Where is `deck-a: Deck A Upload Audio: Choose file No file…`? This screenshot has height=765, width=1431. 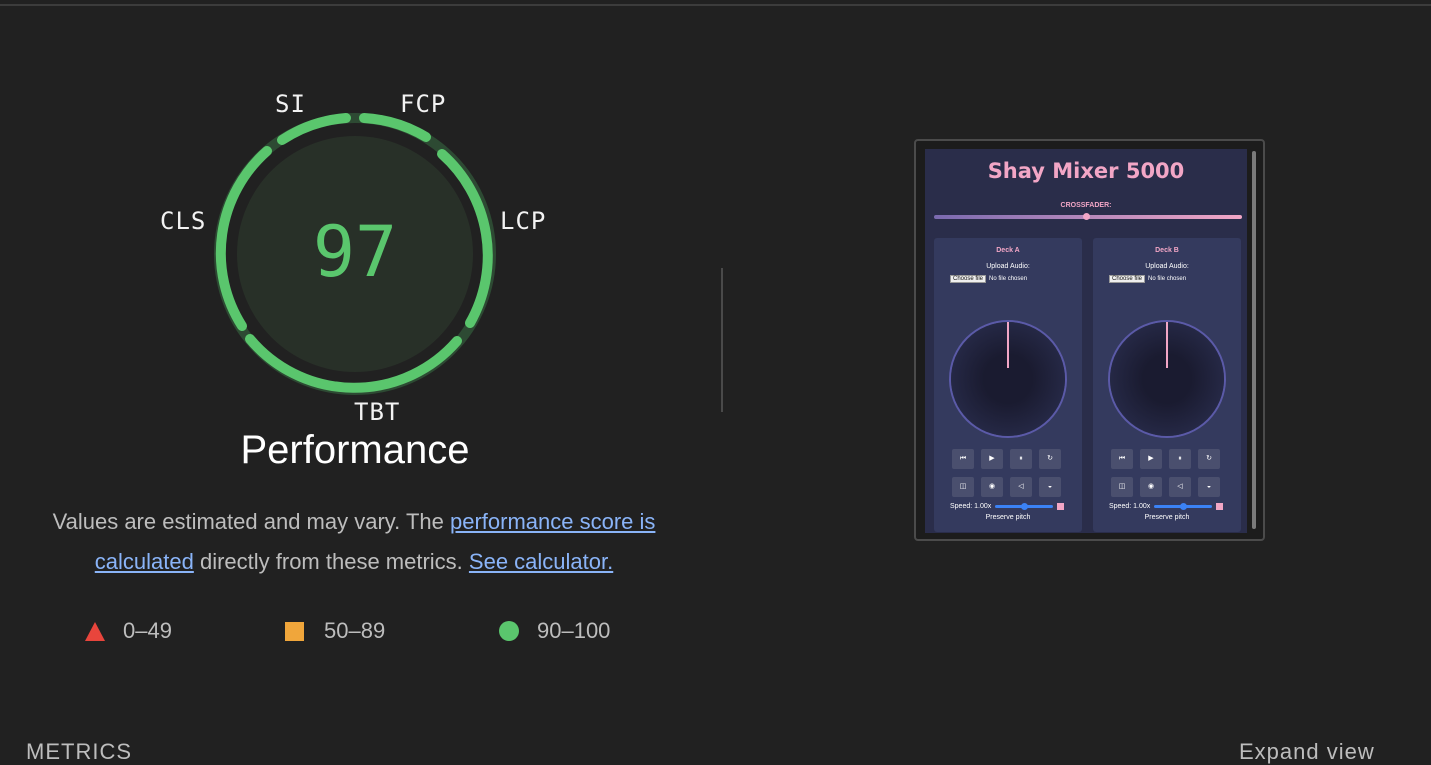
deck-a: Deck A Upload Audio: Choose file No file… is located at coordinates (1008, 385).